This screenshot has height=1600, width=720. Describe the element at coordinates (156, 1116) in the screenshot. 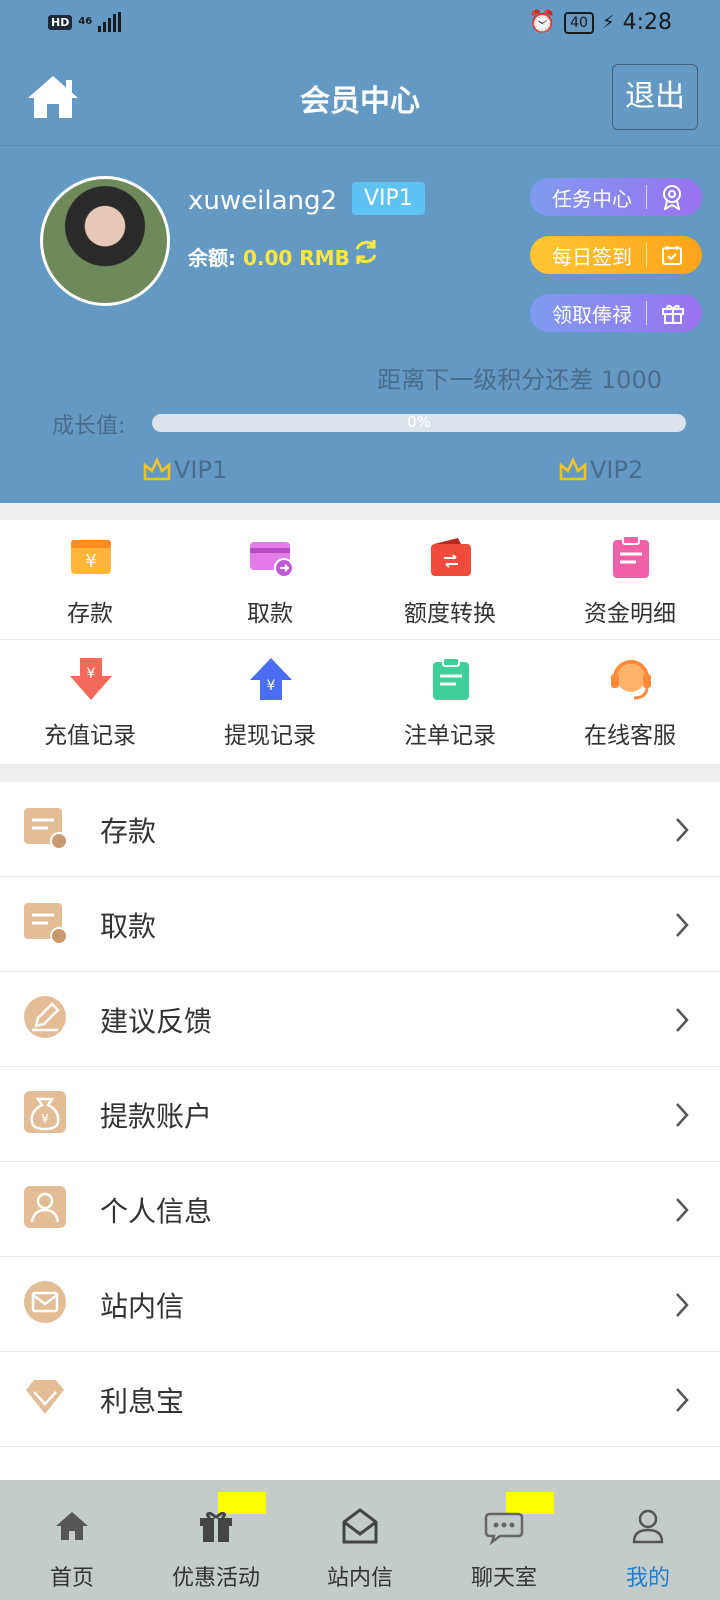

I see `menu-label: 提款账户` at that location.